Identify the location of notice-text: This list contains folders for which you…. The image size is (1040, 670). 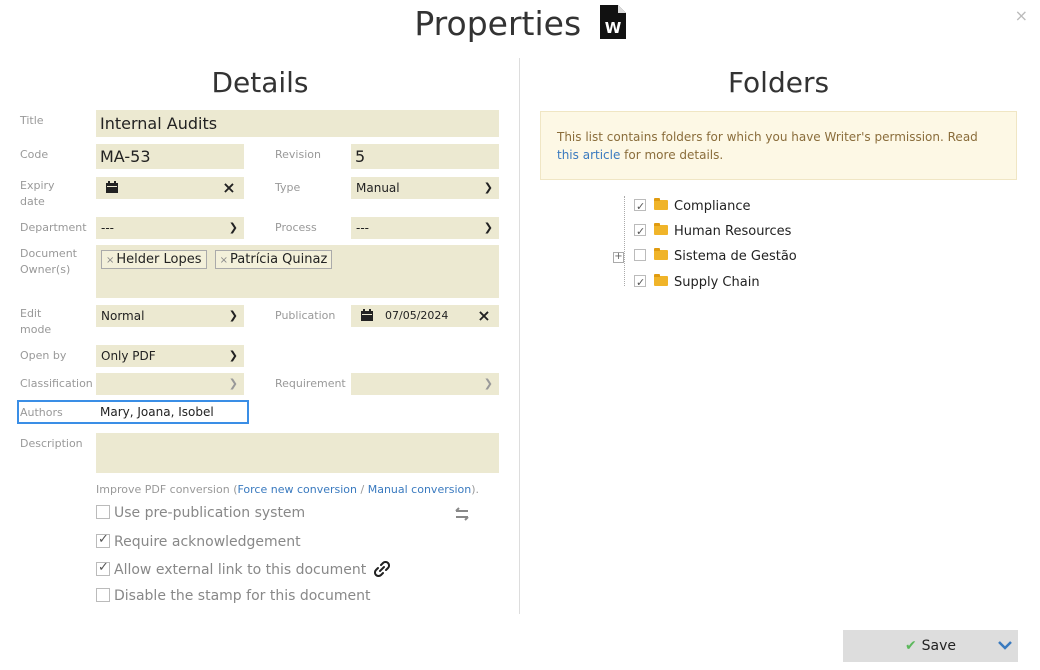
(767, 137).